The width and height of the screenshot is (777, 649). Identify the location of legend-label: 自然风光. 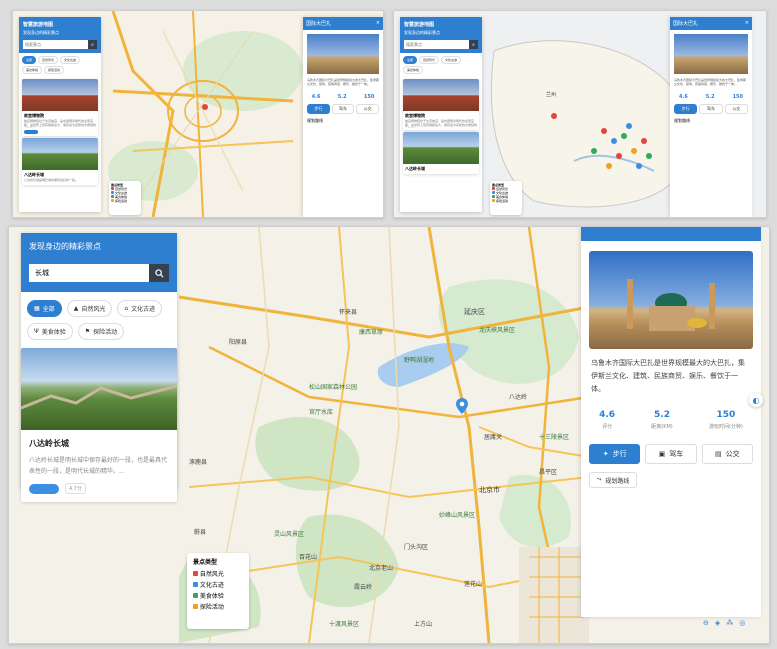
(211, 574).